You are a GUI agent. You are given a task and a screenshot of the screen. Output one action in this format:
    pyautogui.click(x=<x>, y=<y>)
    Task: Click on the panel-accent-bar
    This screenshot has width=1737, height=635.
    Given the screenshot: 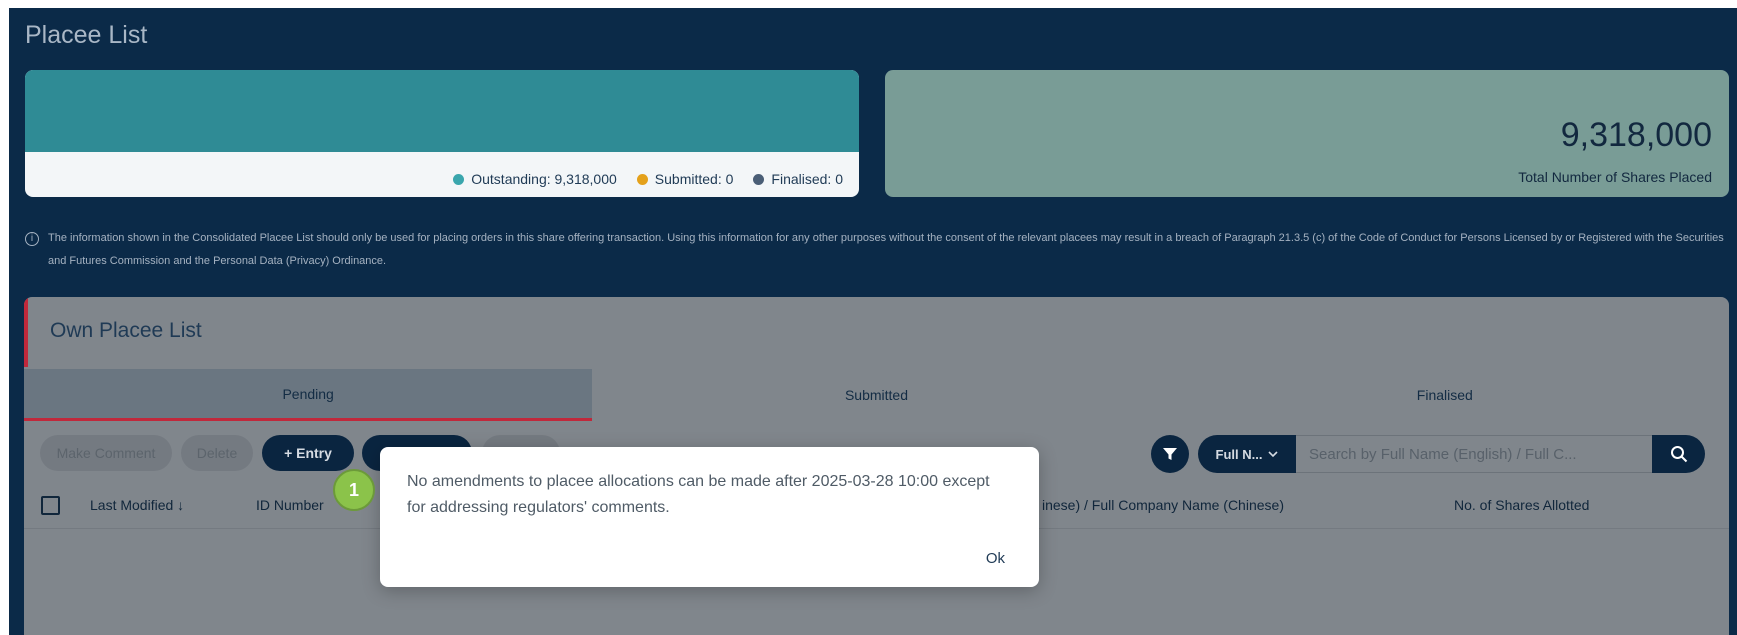 What is the action you would take?
    pyautogui.click(x=26, y=332)
    